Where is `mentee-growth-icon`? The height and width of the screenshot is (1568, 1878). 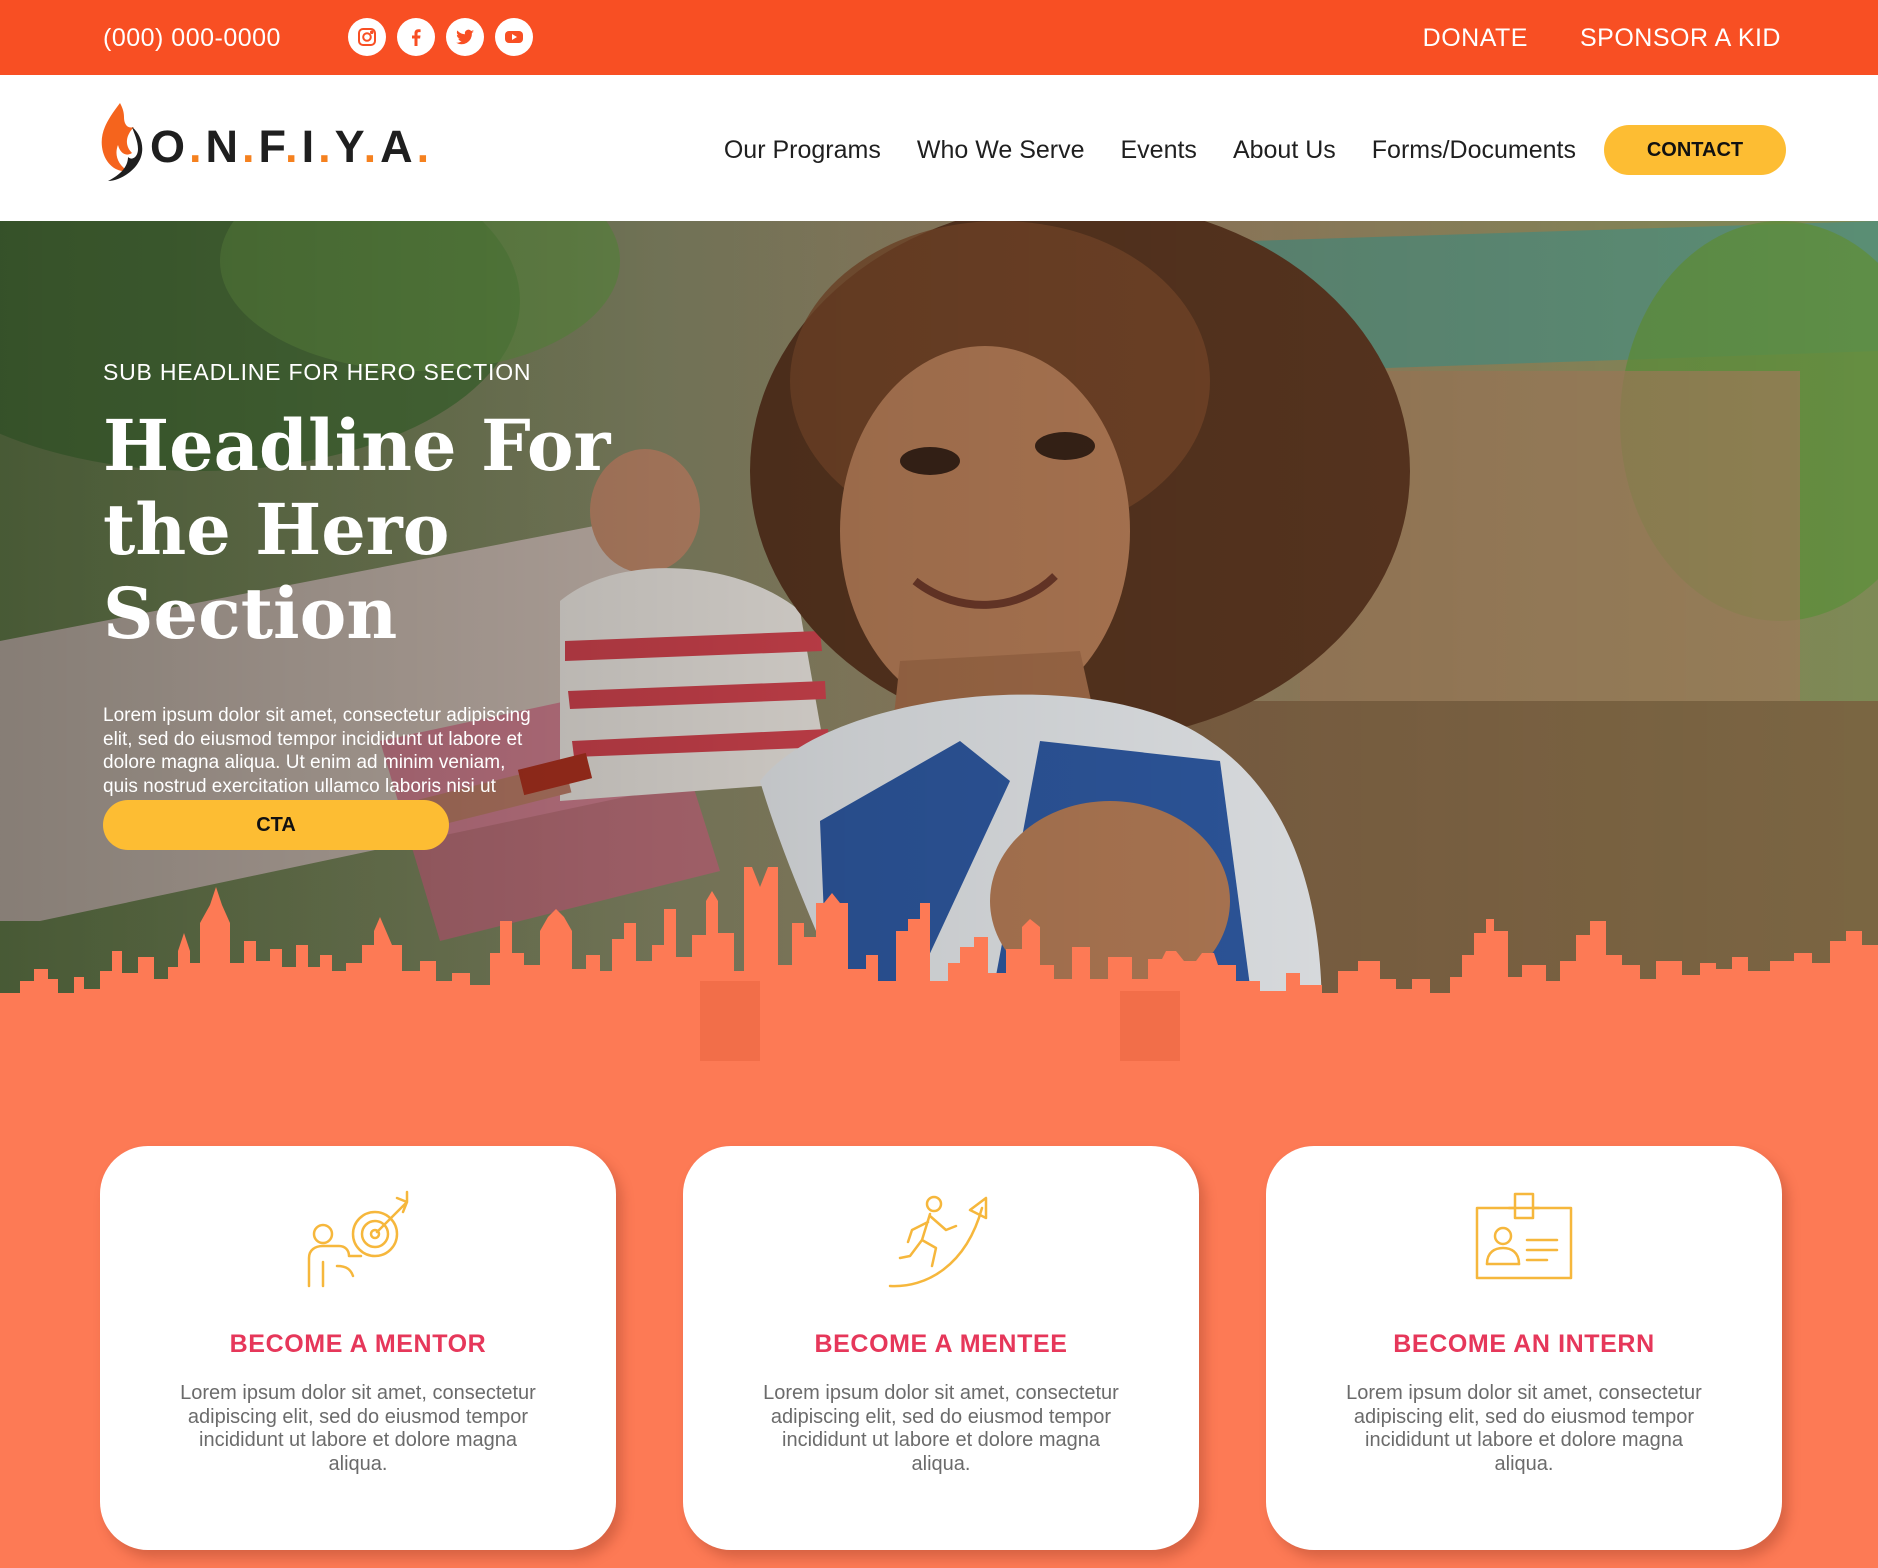
mentee-growth-icon is located at coordinates (938, 1241).